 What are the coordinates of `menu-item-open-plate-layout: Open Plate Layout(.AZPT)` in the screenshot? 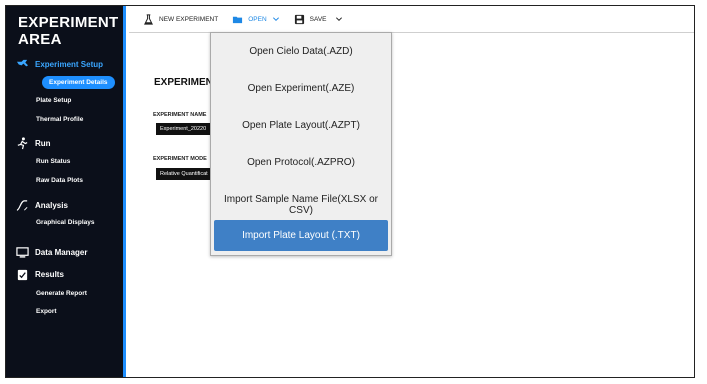 It's located at (301, 125).